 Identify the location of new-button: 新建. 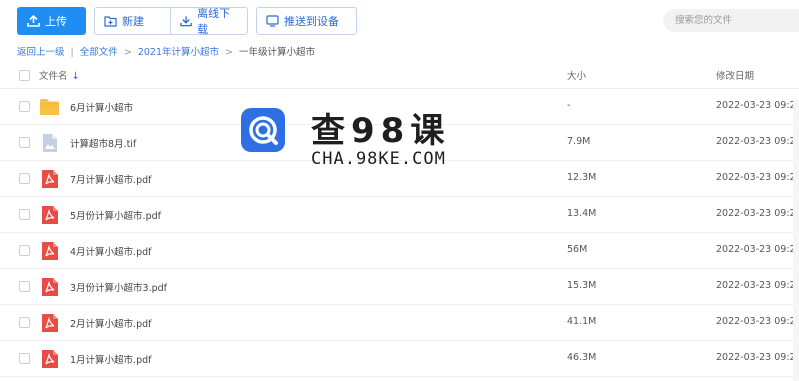
(135, 21).